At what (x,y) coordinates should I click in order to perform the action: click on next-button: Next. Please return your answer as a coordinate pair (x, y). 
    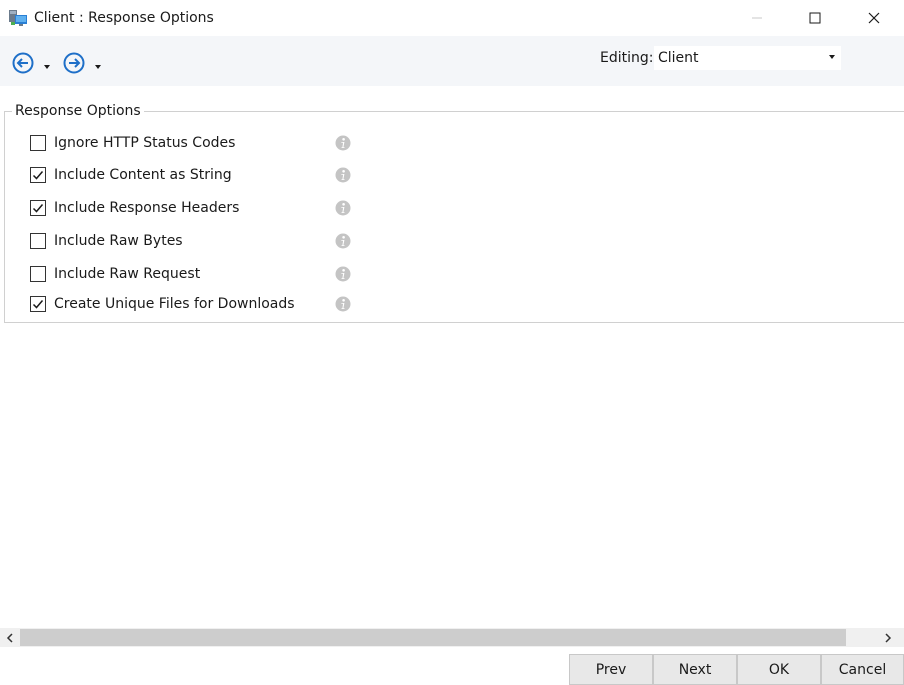
    Looking at the image, I should click on (695, 669).